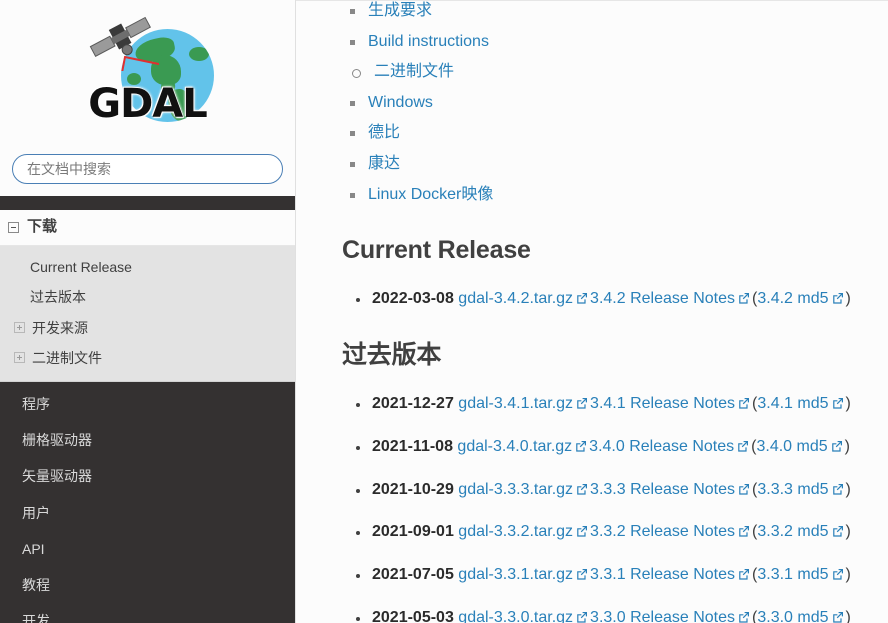 Image resolution: width=888 pixels, height=623 pixels. I want to click on gdal-logo-icon: GDAL, so click(148, 76).